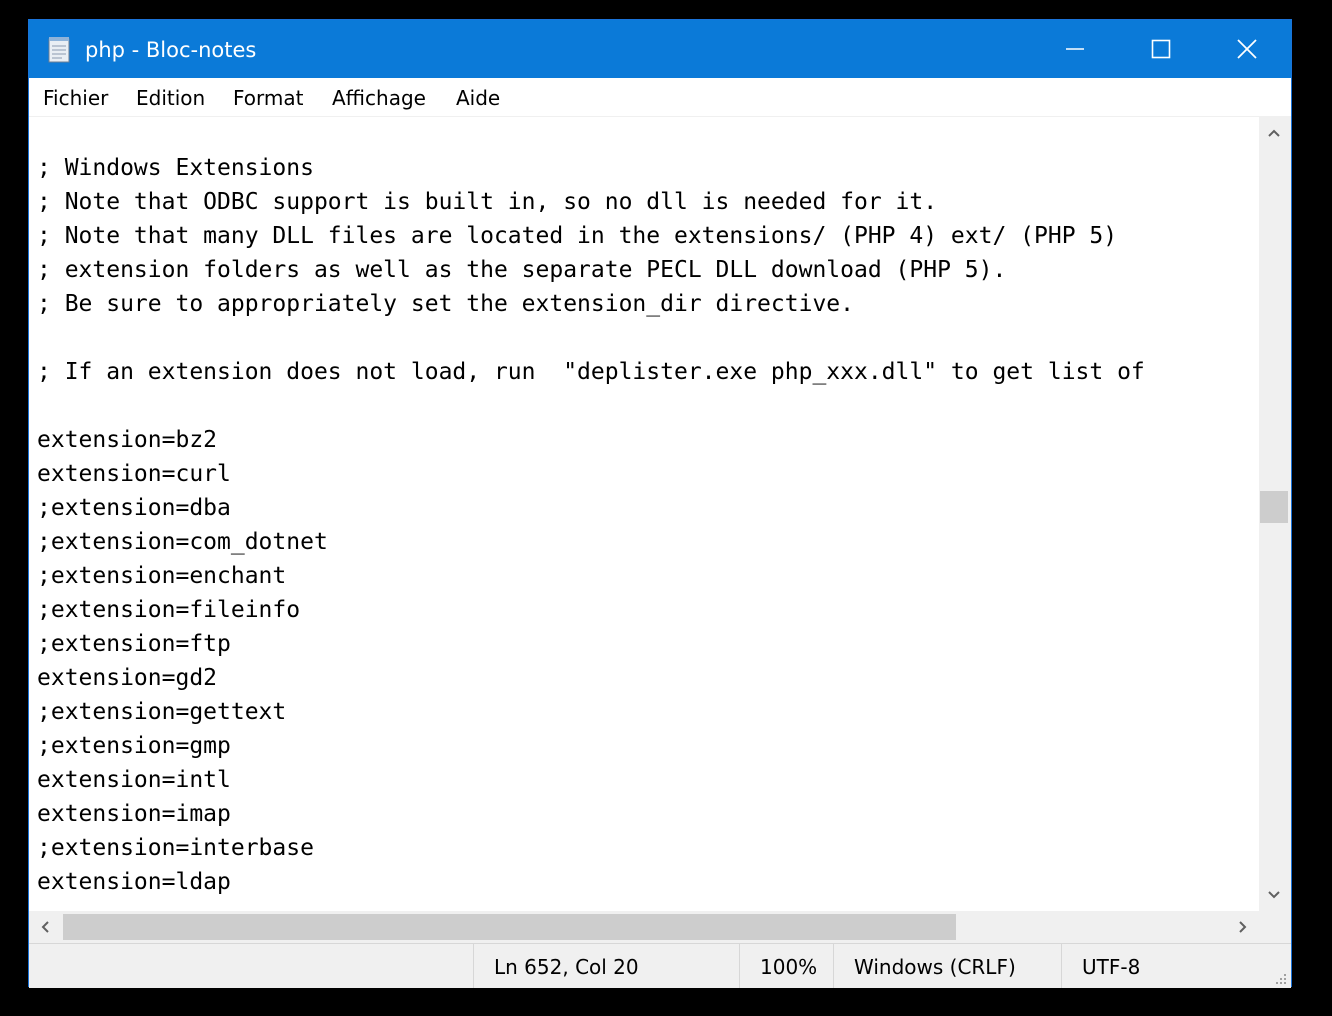 The height and width of the screenshot is (1016, 1332). I want to click on chevron-down-icon, so click(1274, 895).